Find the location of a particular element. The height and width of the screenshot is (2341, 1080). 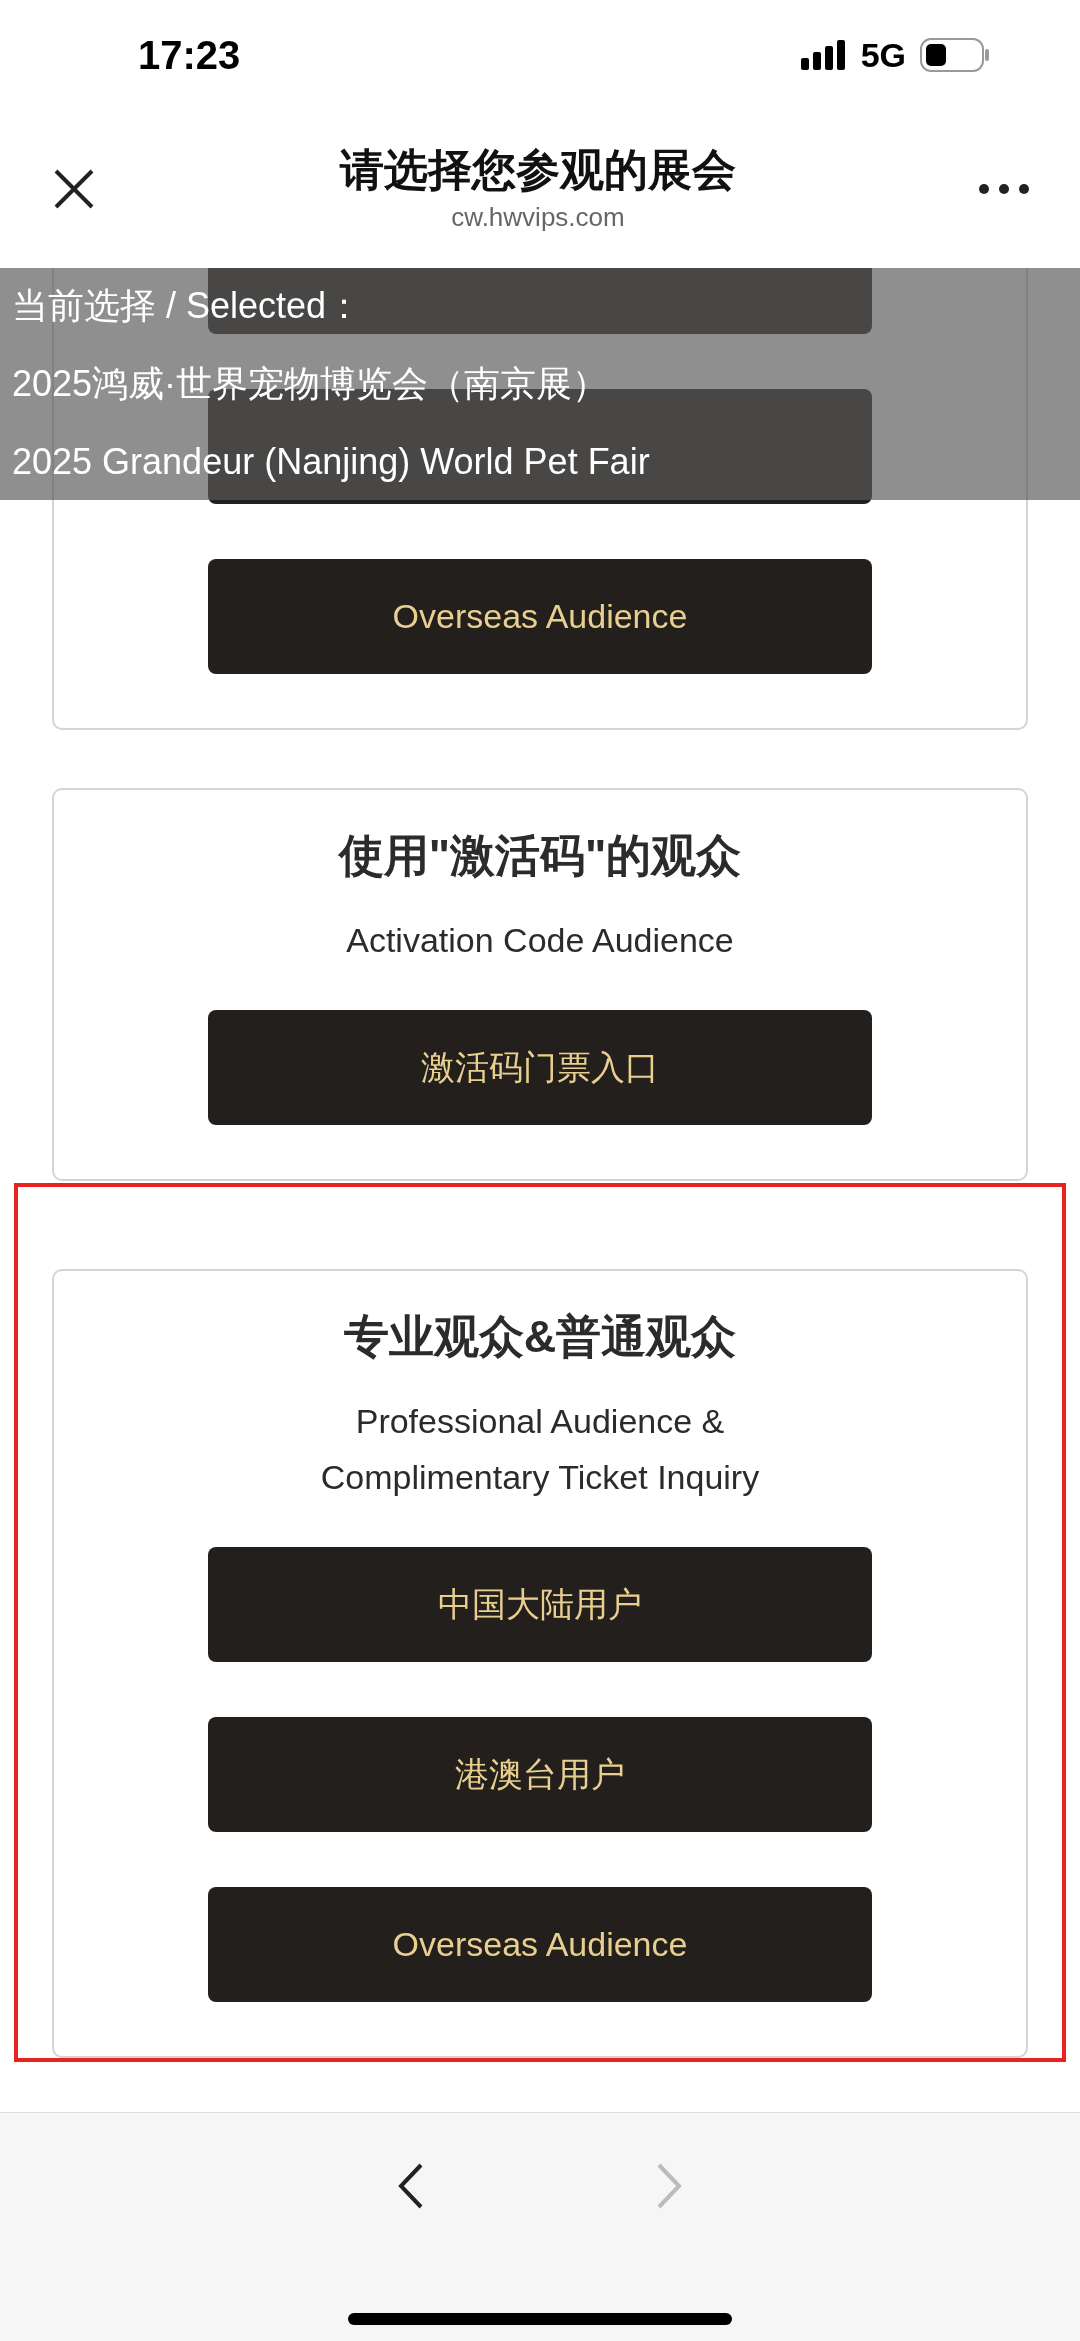

more-icon is located at coordinates (1004, 189).